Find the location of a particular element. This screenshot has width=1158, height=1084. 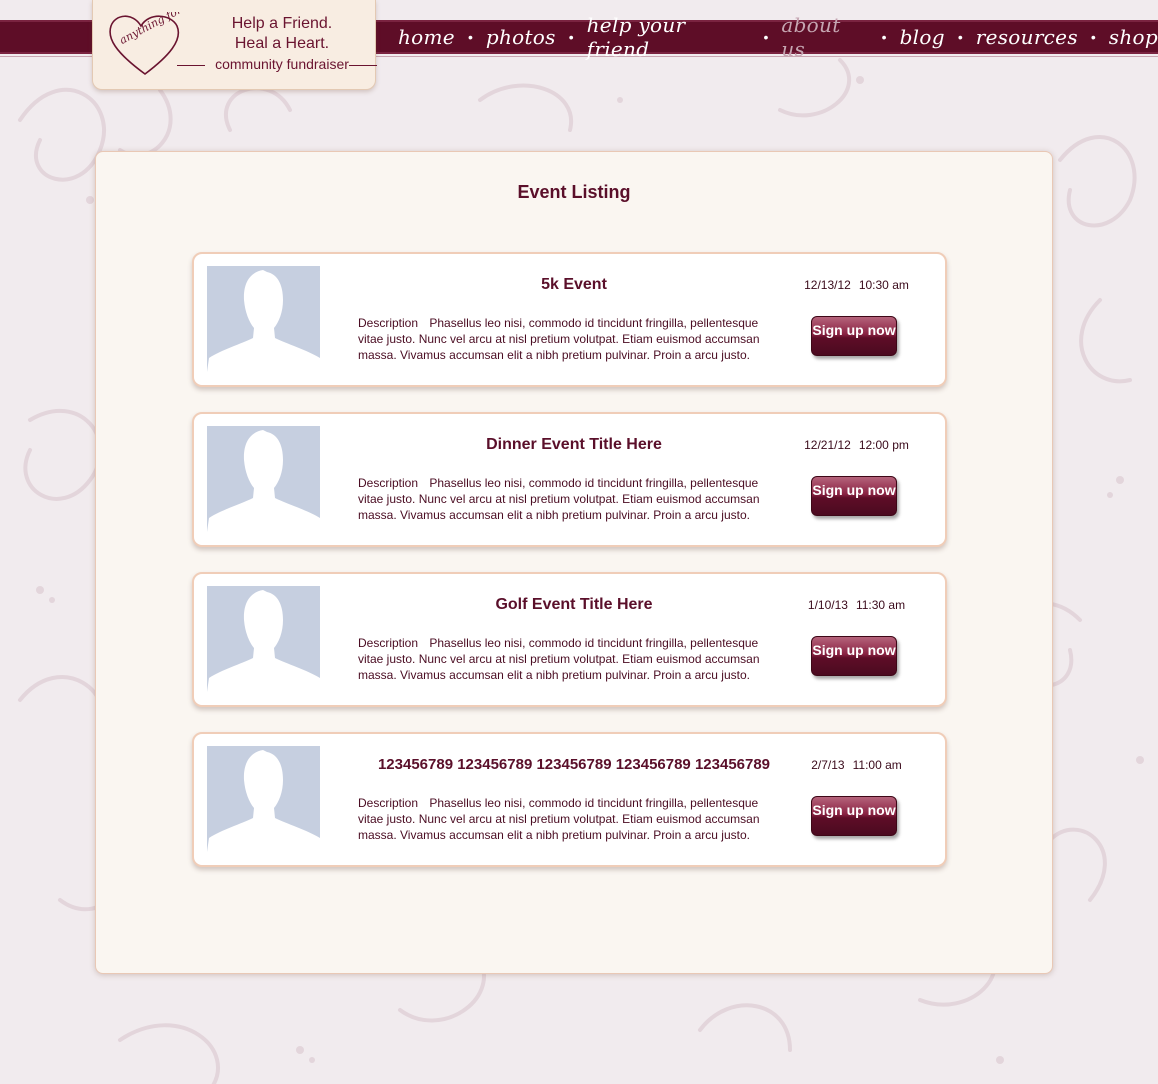

nav-blog: blog is located at coordinates (922, 37).